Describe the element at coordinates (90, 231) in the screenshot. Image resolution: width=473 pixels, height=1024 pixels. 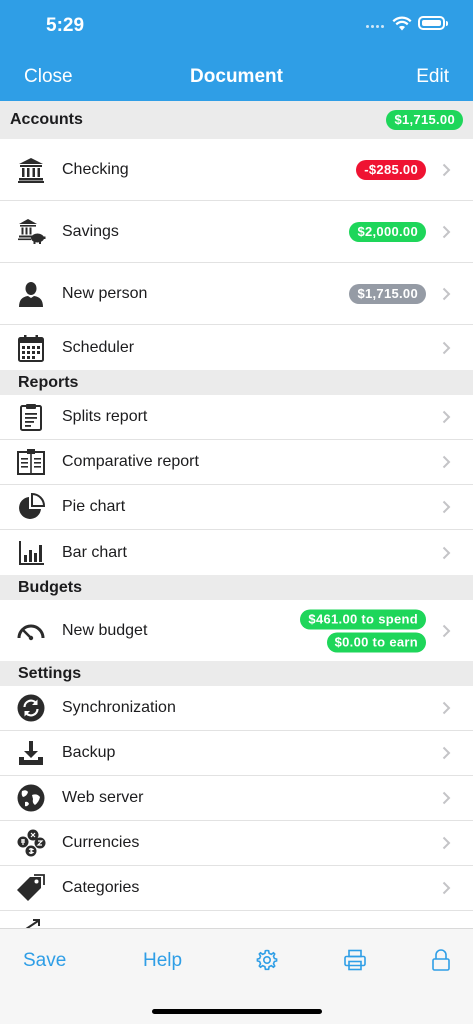
I see `row-label: Savings` at that location.